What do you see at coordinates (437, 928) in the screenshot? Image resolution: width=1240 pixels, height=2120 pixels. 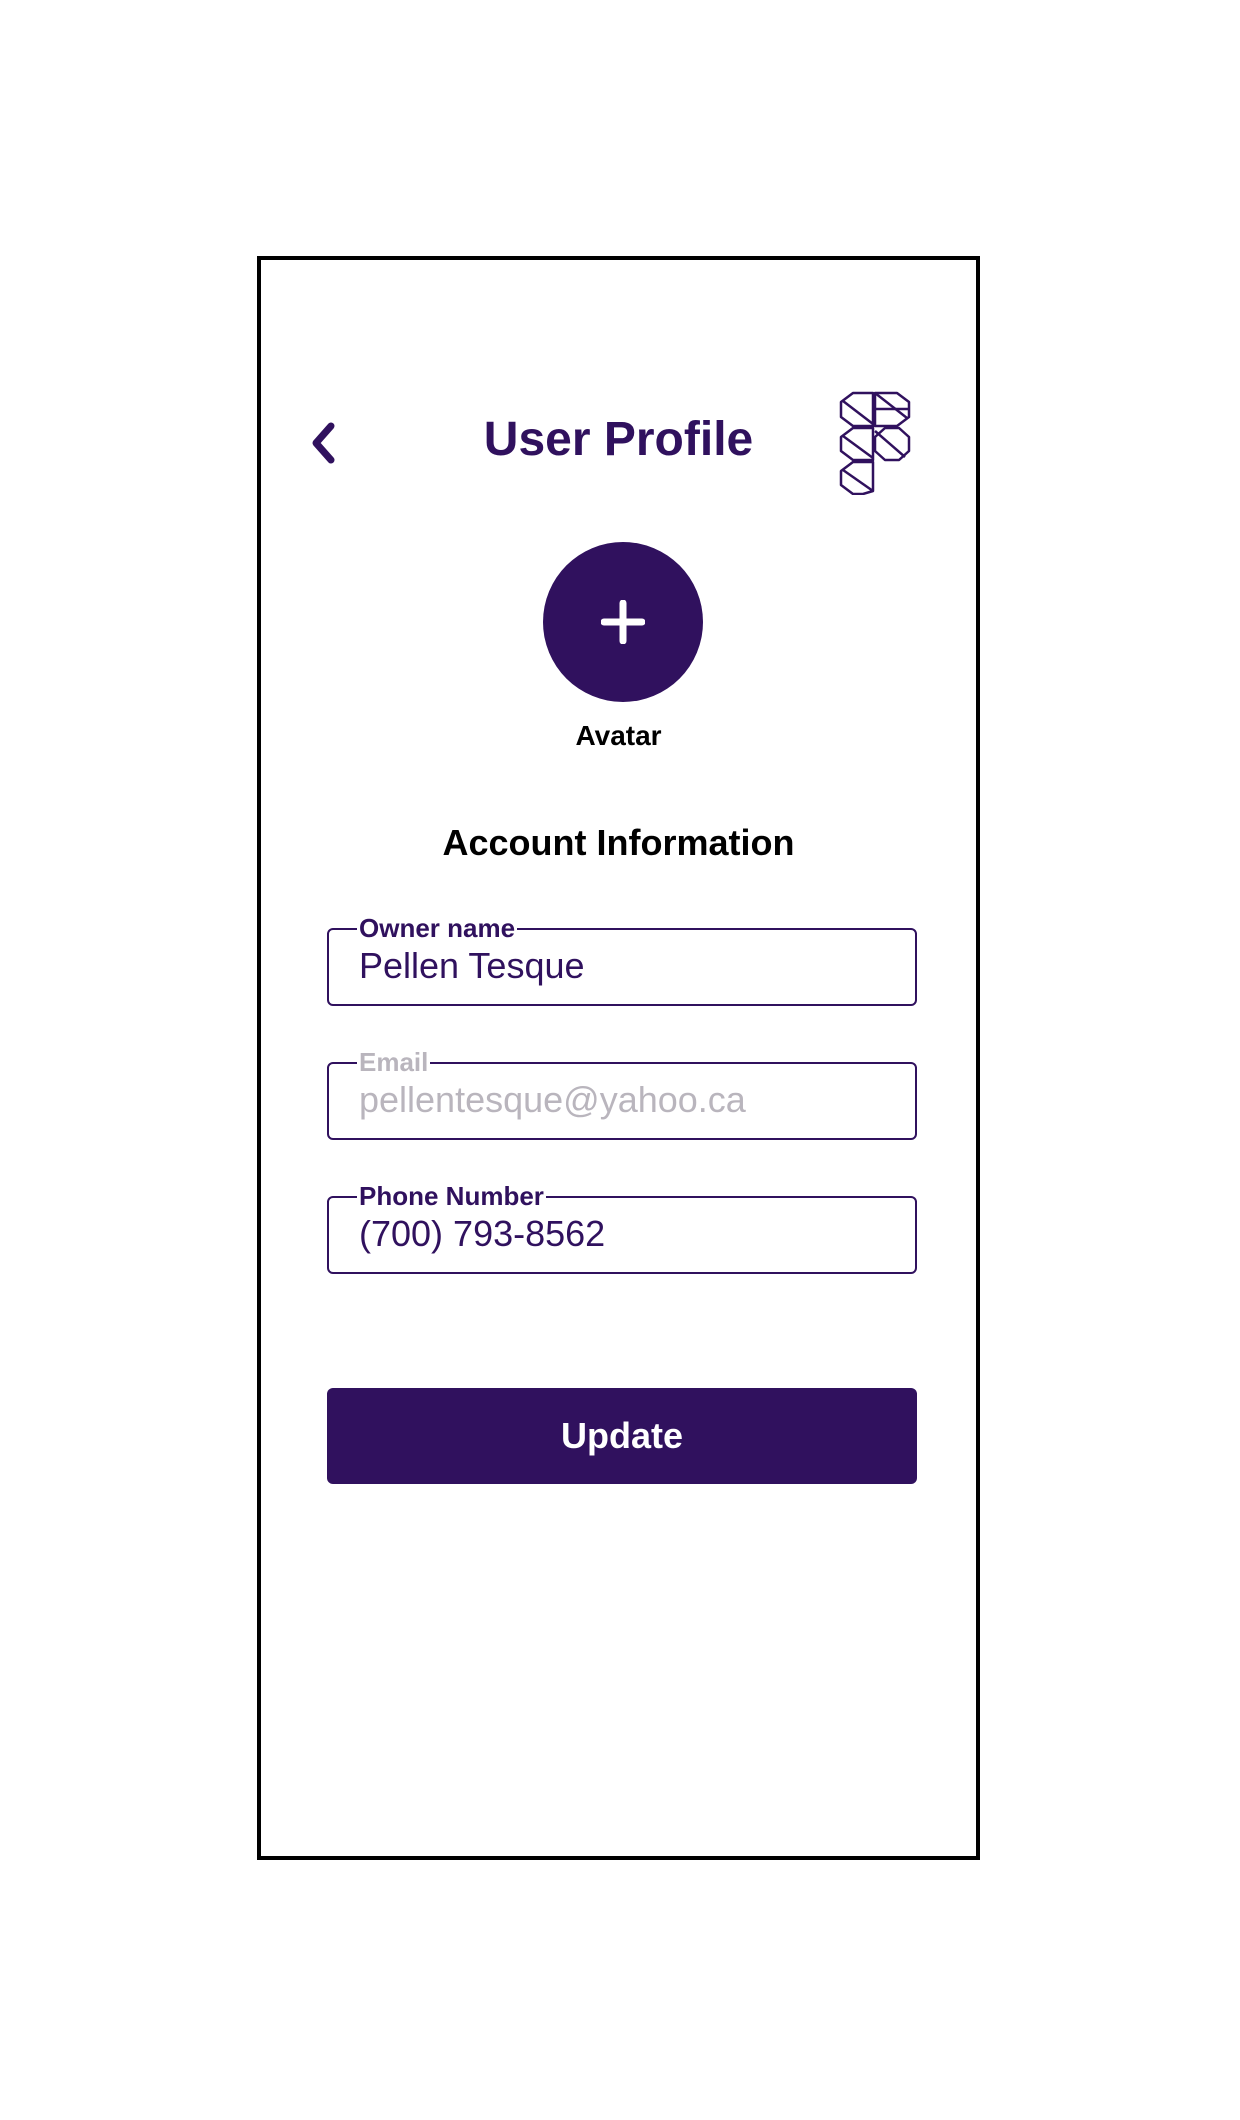 I see `owner-name-label: Owner name` at bounding box center [437, 928].